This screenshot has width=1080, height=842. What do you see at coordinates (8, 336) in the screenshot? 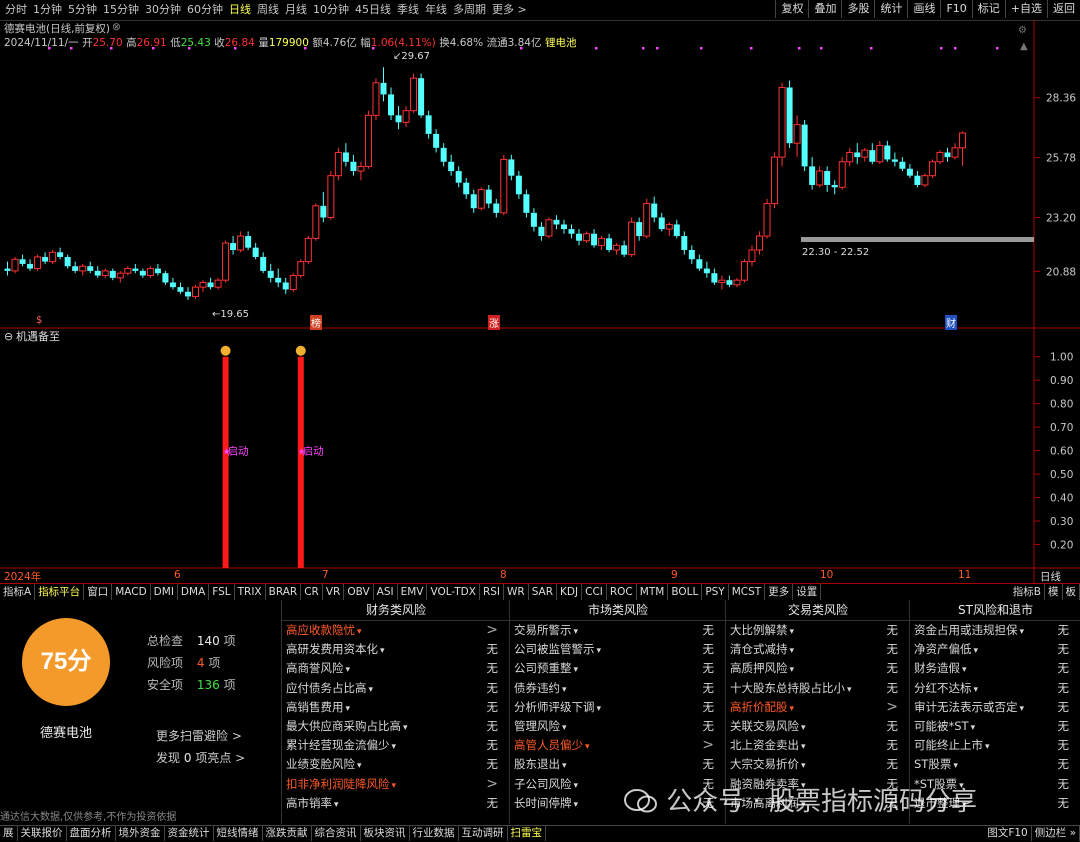
I see `indicator-icon: ⊖` at bounding box center [8, 336].